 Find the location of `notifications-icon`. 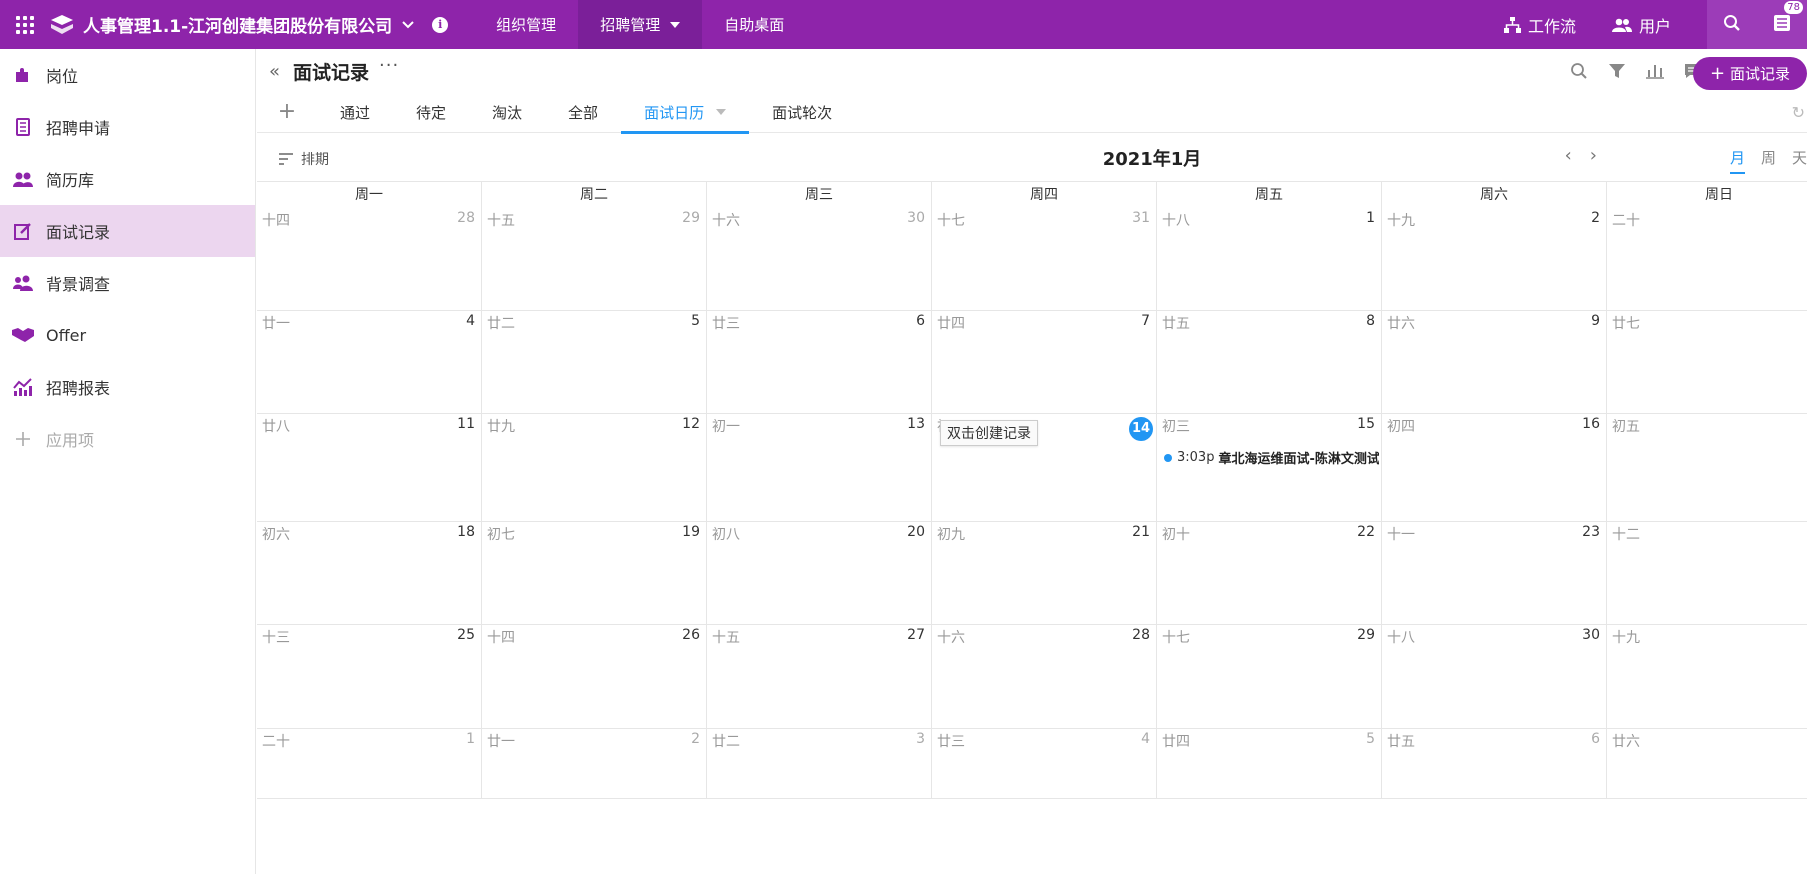

notifications-icon is located at coordinates (1782, 25).